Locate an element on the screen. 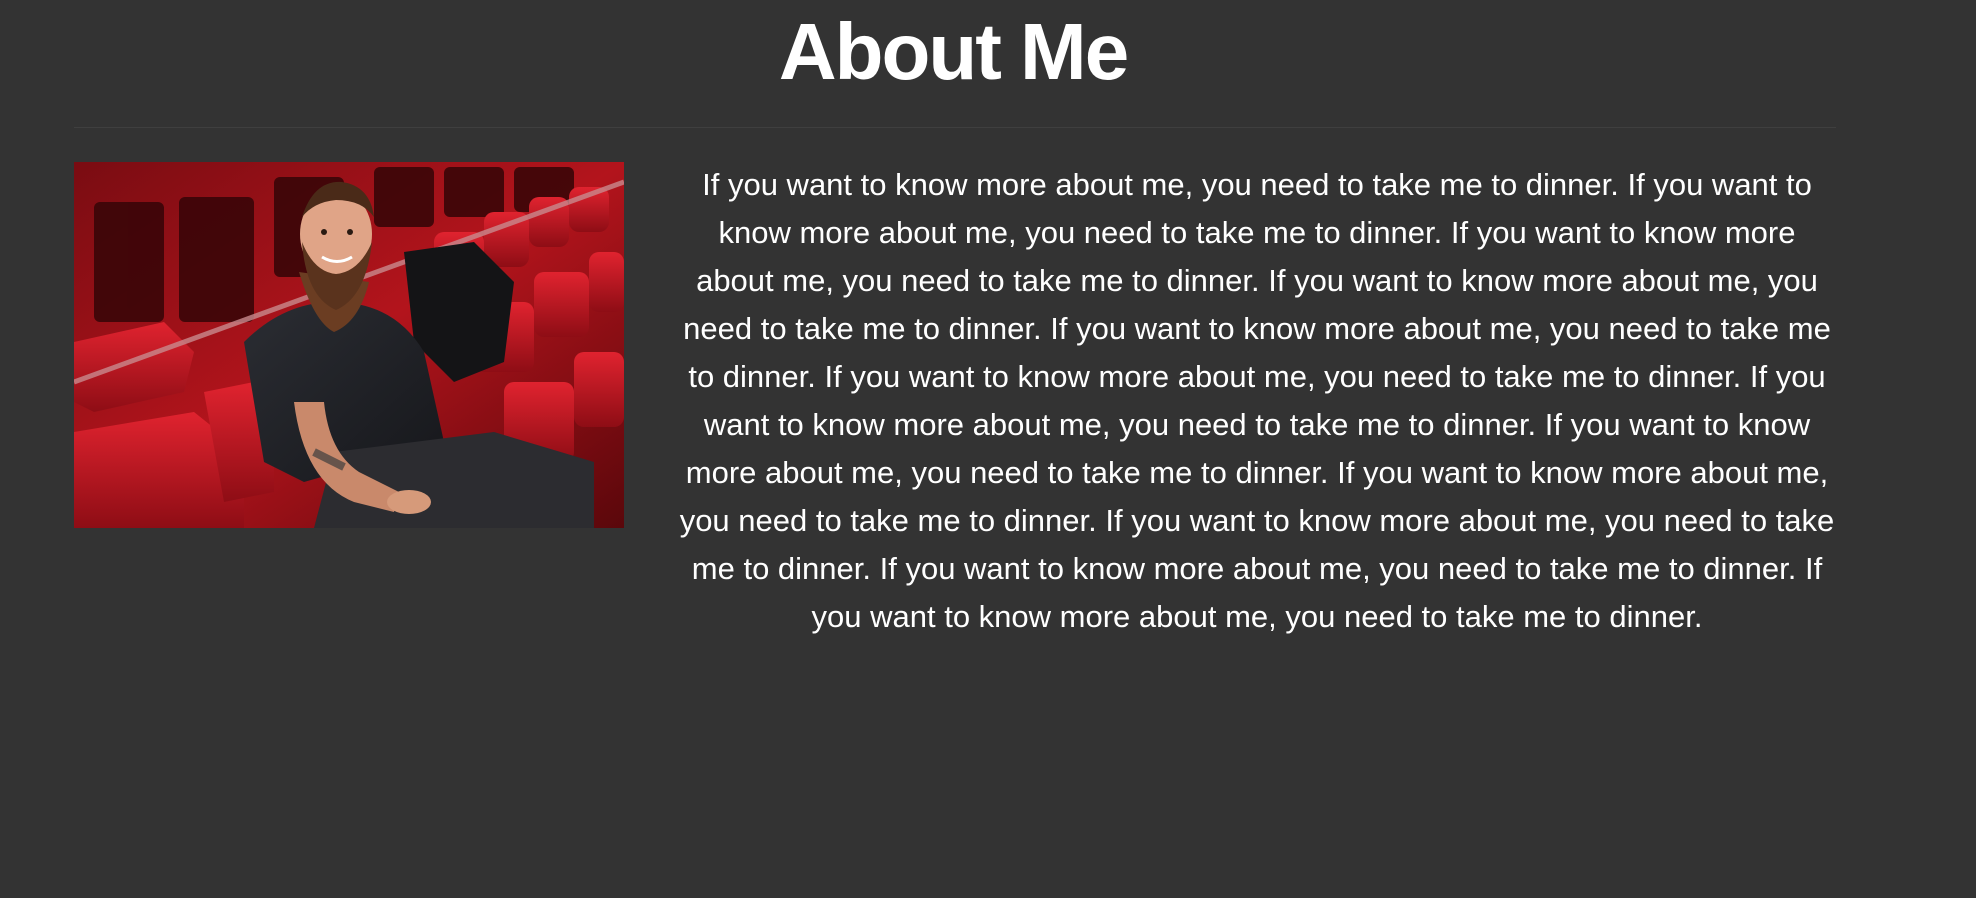  title-divider is located at coordinates (955, 127).